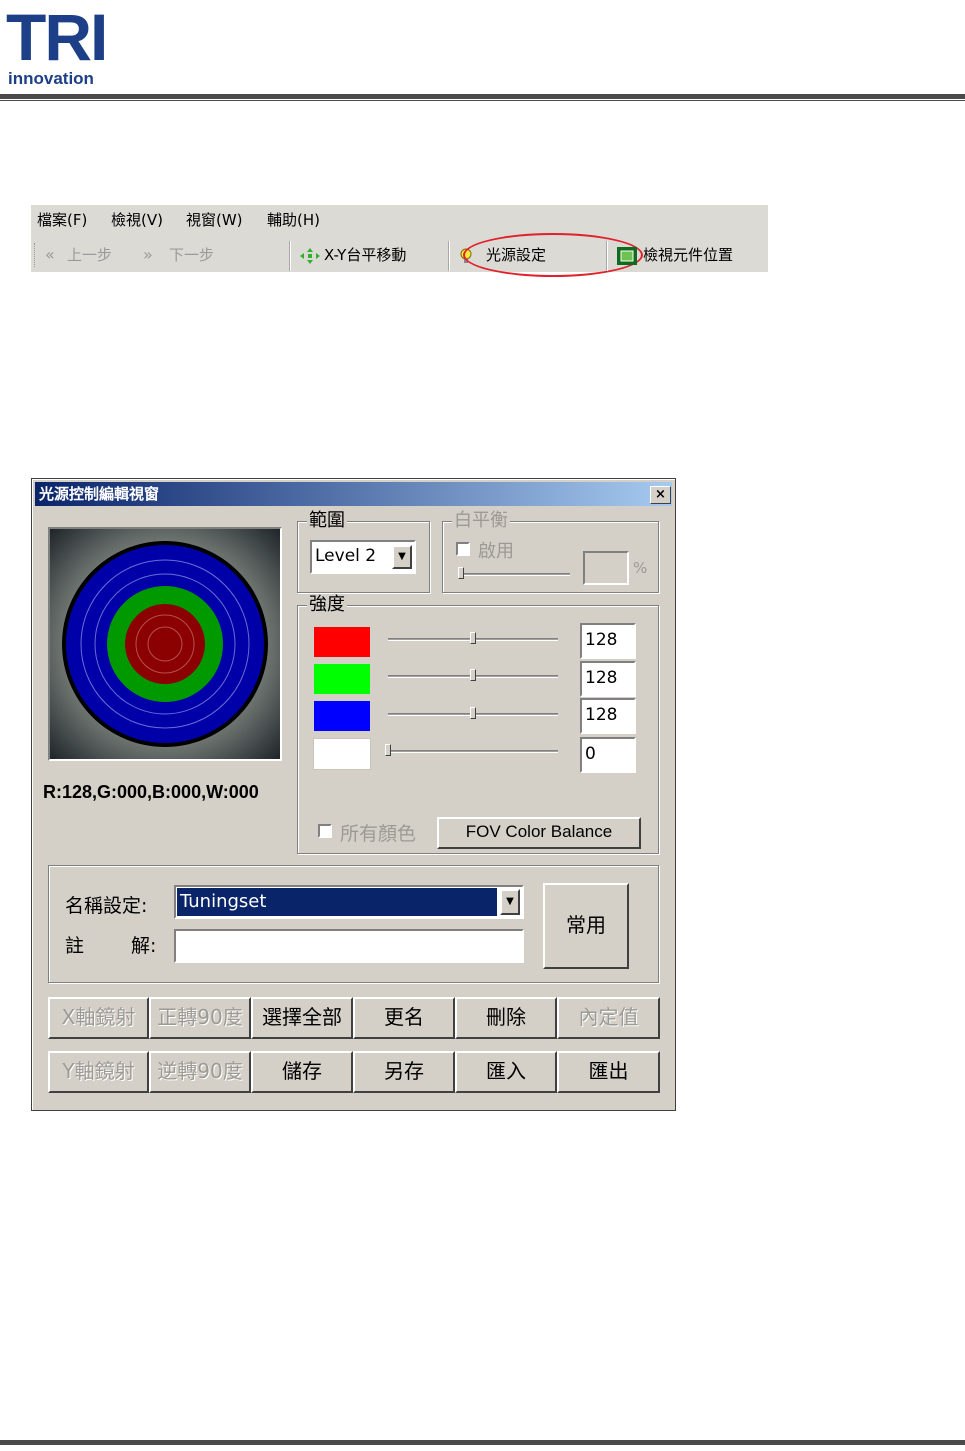 This screenshot has height=1451, width=965. I want to click on delete-button: 刪除, so click(506, 1018).